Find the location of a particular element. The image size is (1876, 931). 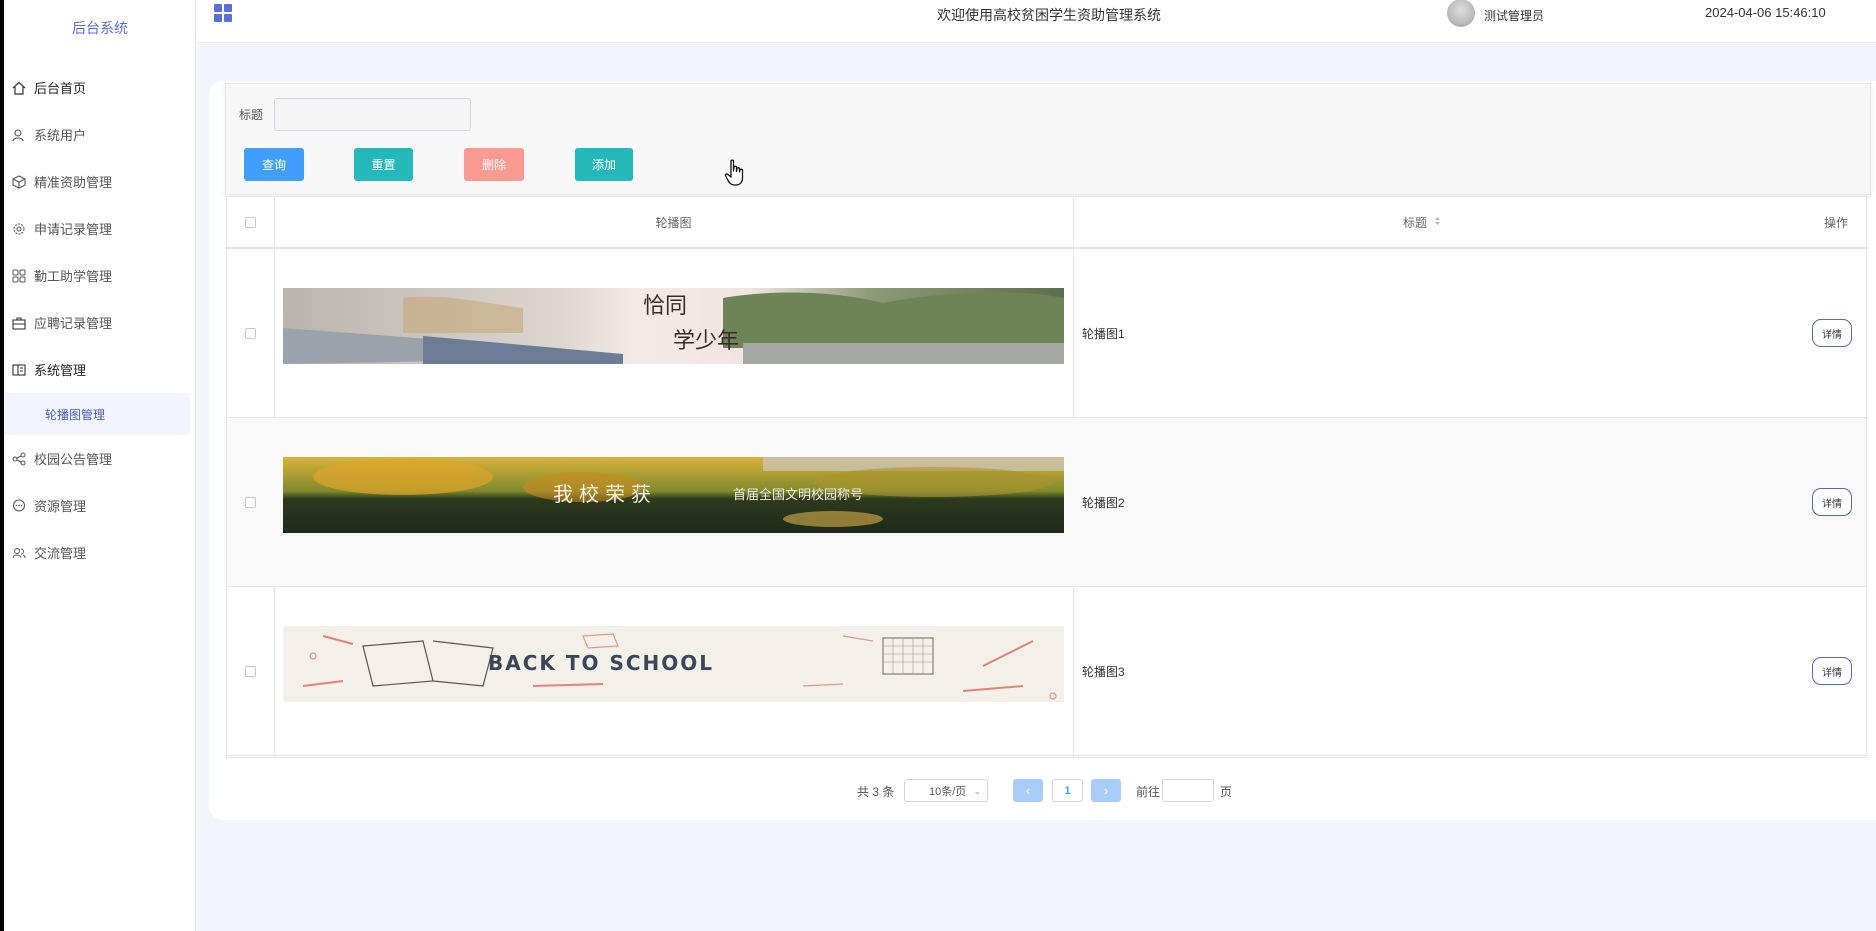

carousel-image-3: BACK TO SCHOOL is located at coordinates (673, 664).